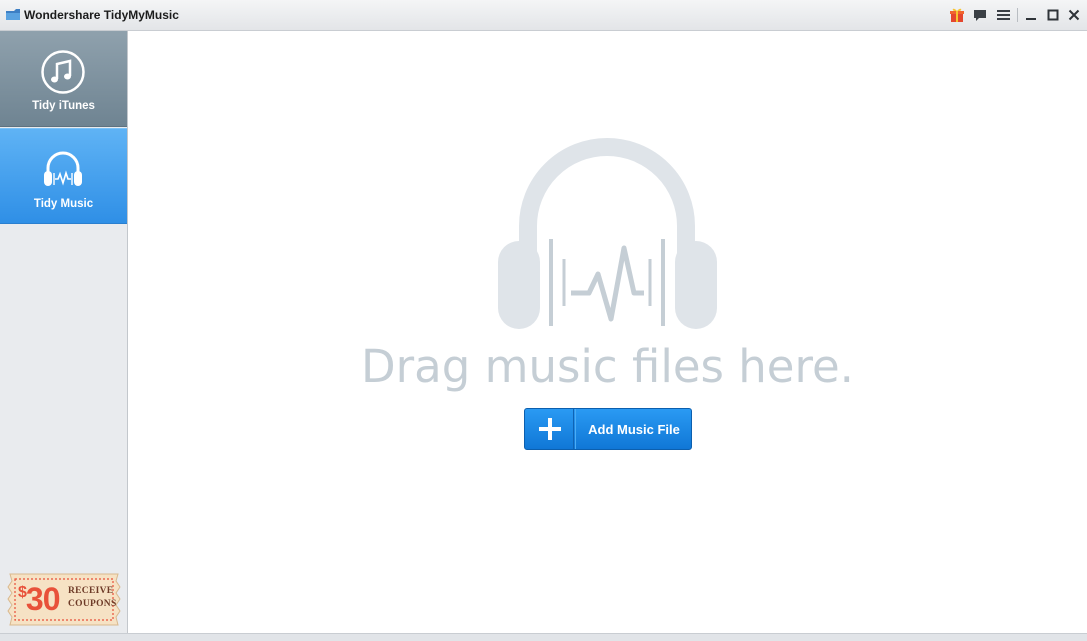 The width and height of the screenshot is (1087, 641). What do you see at coordinates (1017, 15) in the screenshot?
I see `titlebar-separator` at bounding box center [1017, 15].